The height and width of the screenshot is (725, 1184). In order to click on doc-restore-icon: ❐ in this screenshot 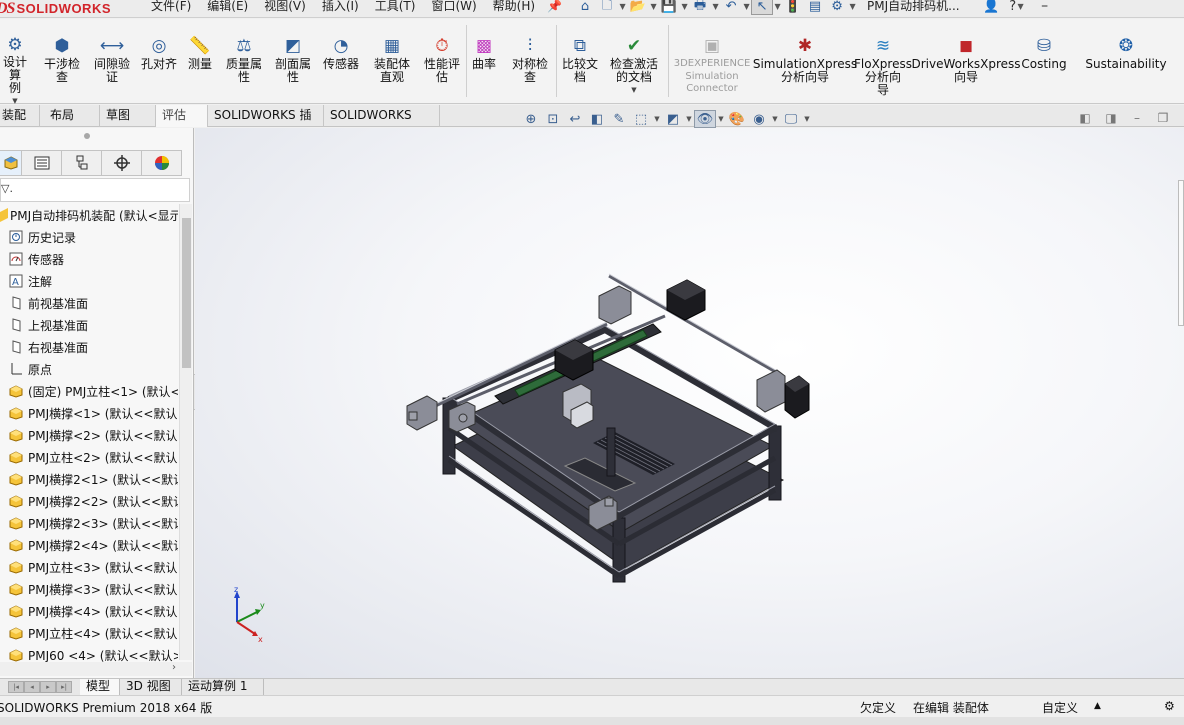, I will do `click(1163, 118)`.